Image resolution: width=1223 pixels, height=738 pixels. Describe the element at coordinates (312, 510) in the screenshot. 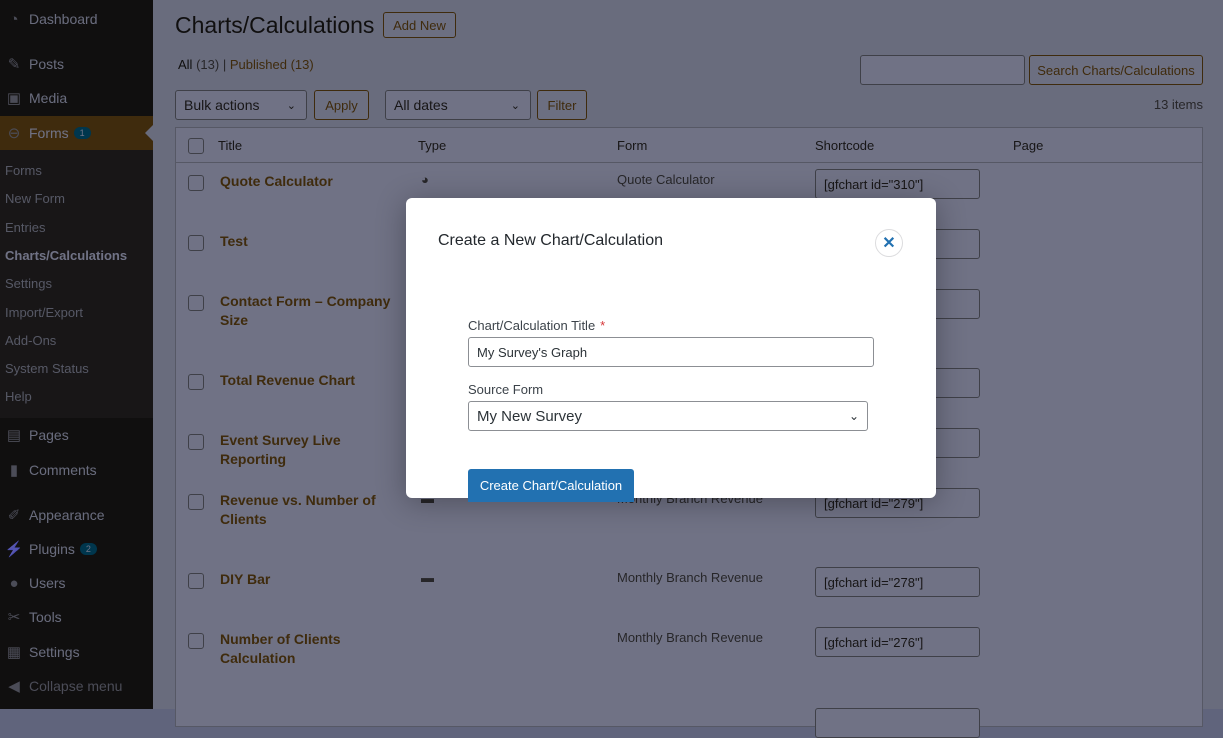

I see `chart-title-link: Revenue vs. Number of Clients` at that location.